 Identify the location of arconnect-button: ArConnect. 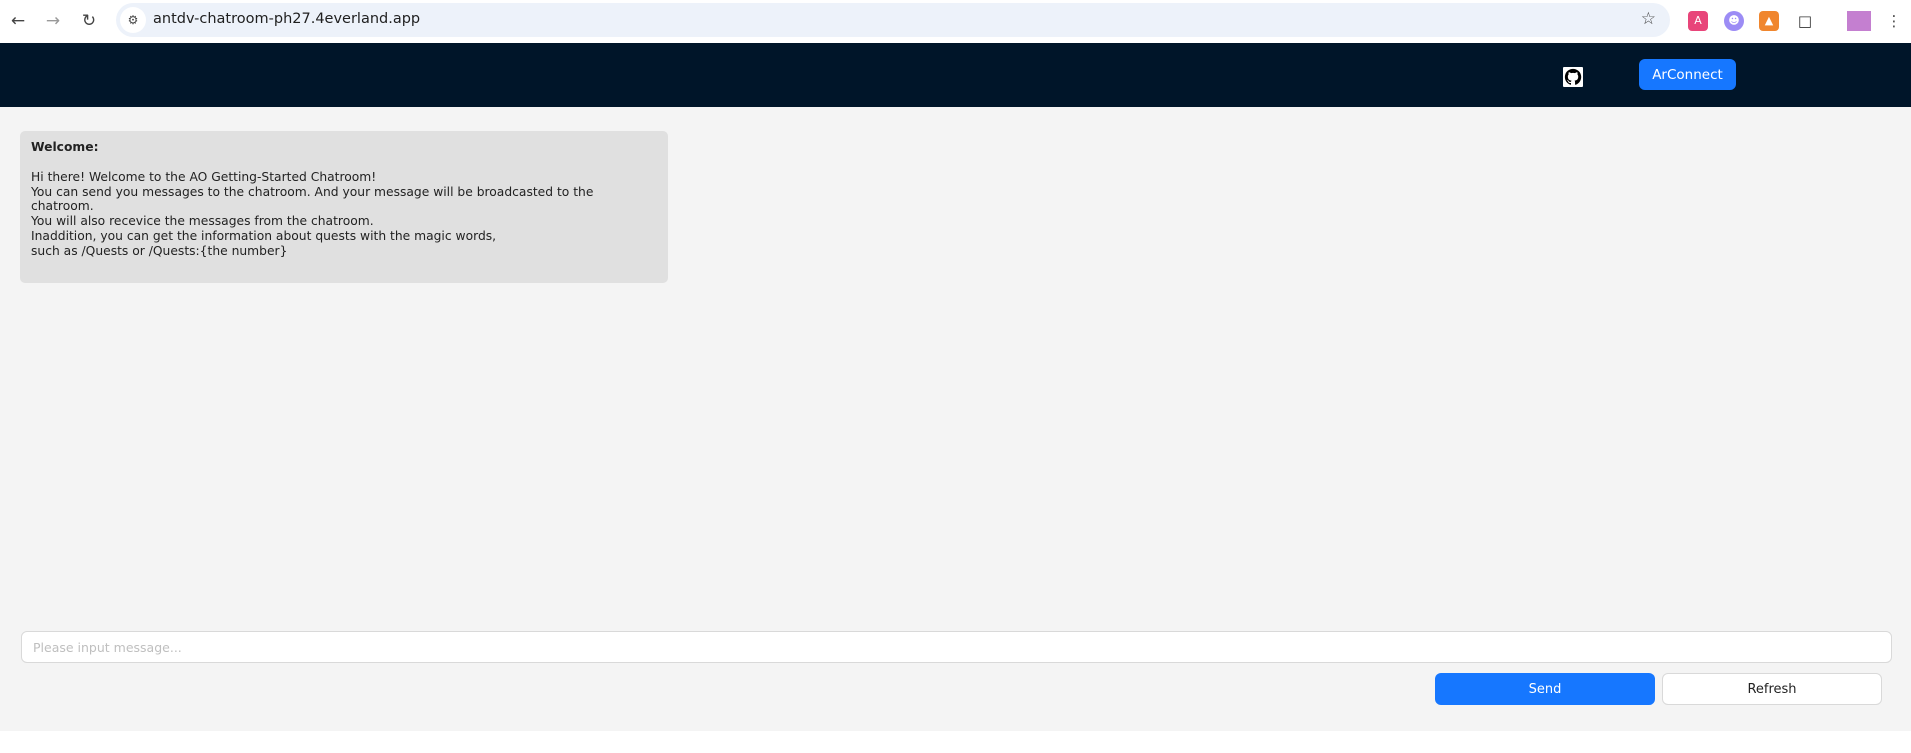
(1687, 74).